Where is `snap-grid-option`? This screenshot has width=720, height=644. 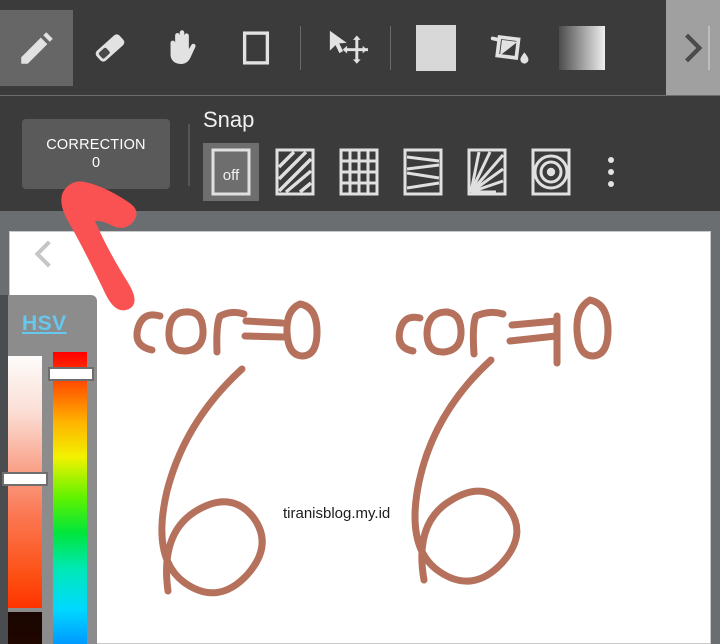
snap-grid-option is located at coordinates (359, 172).